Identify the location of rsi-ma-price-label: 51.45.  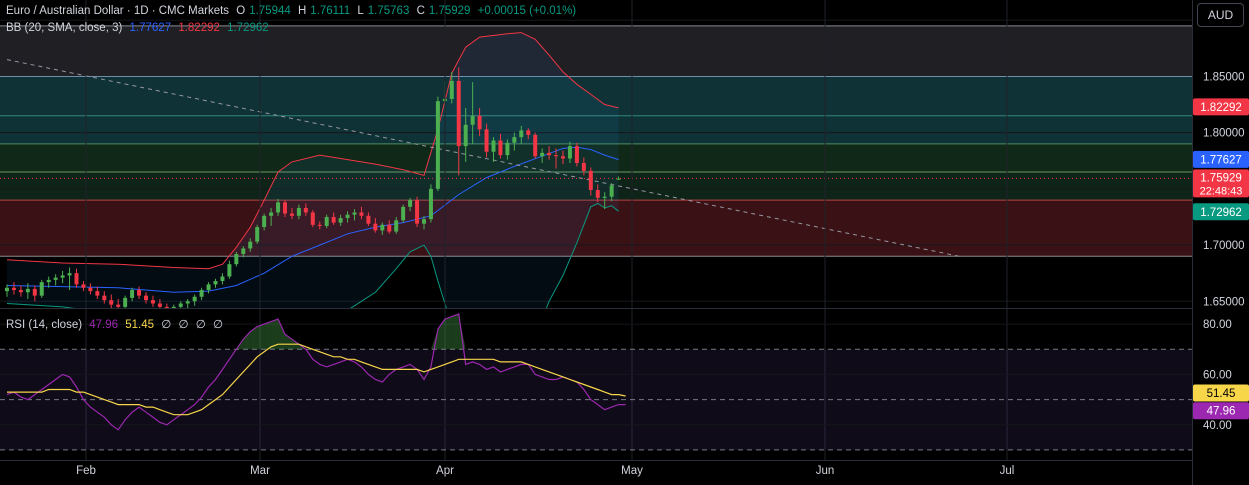
(1221, 393).